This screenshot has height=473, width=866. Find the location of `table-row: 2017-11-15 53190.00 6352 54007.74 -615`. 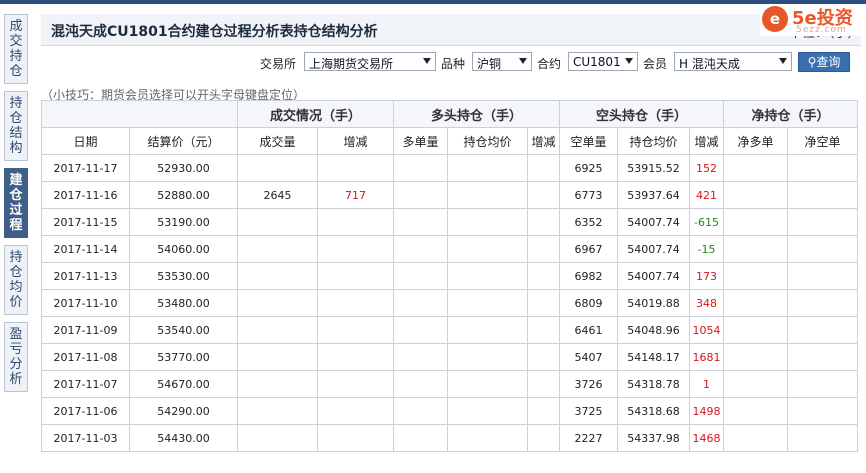

table-row: 2017-11-15 53190.00 6352 54007.74 -615 is located at coordinates (450, 222).